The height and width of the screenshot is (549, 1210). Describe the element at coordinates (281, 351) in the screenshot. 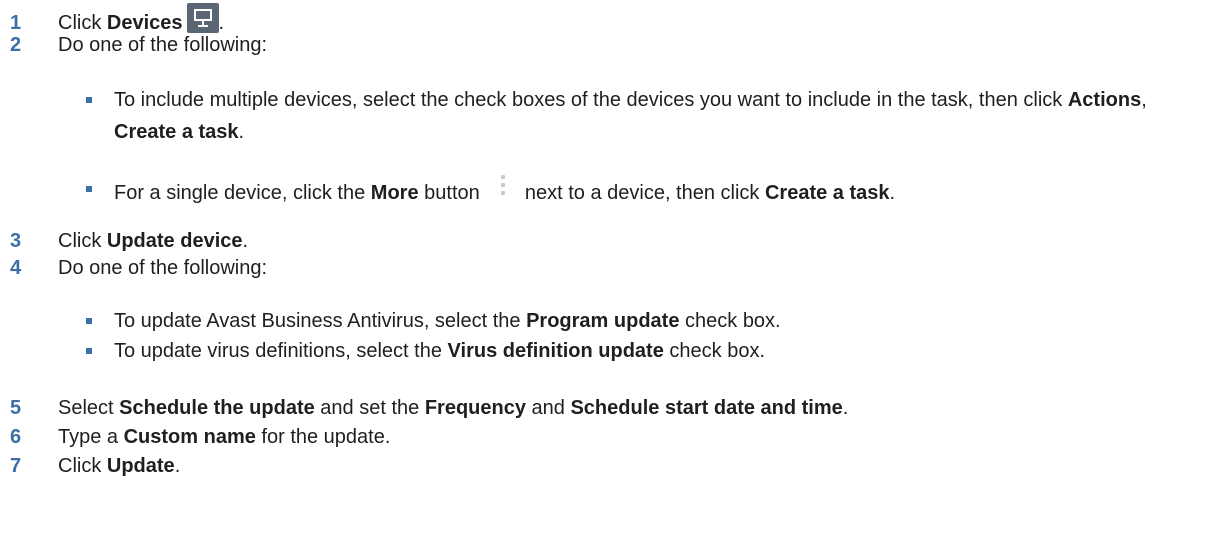

I see `text-run: To update virus definitions, select the` at that location.